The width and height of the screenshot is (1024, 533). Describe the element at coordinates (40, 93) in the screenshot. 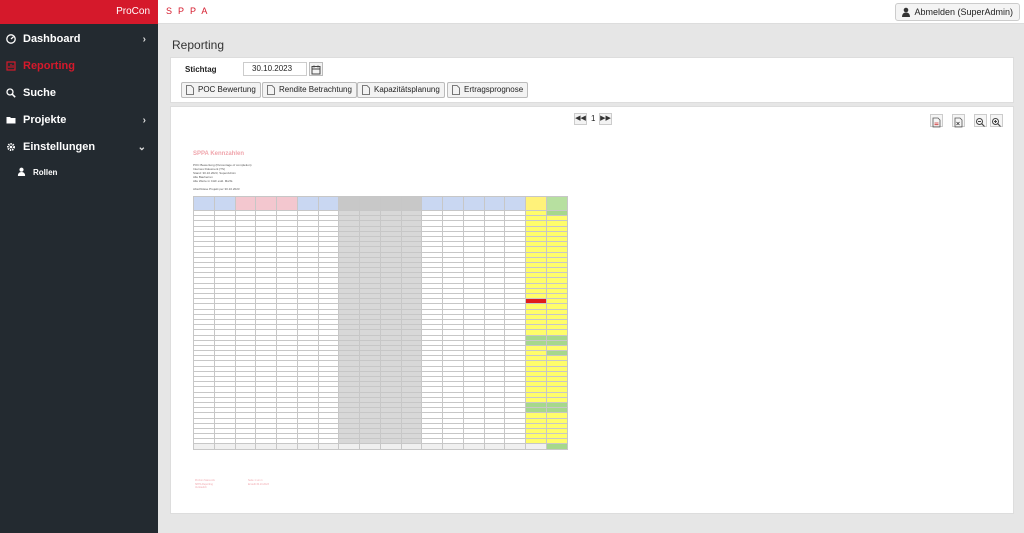

I see `sidebar-item-label: Suche` at that location.